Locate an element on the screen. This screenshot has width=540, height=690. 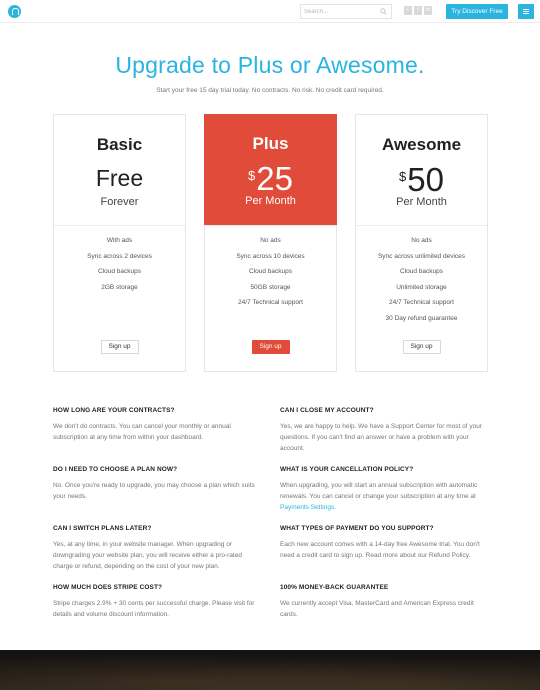
payments-settings-link: Payments Settings. is located at coordinates (308, 507).